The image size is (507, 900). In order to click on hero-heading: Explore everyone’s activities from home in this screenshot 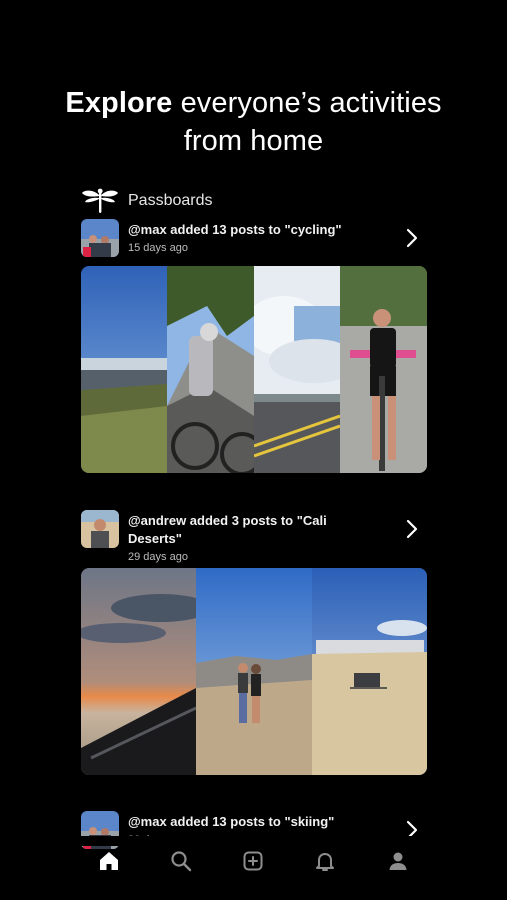, I will do `click(253, 122)`.